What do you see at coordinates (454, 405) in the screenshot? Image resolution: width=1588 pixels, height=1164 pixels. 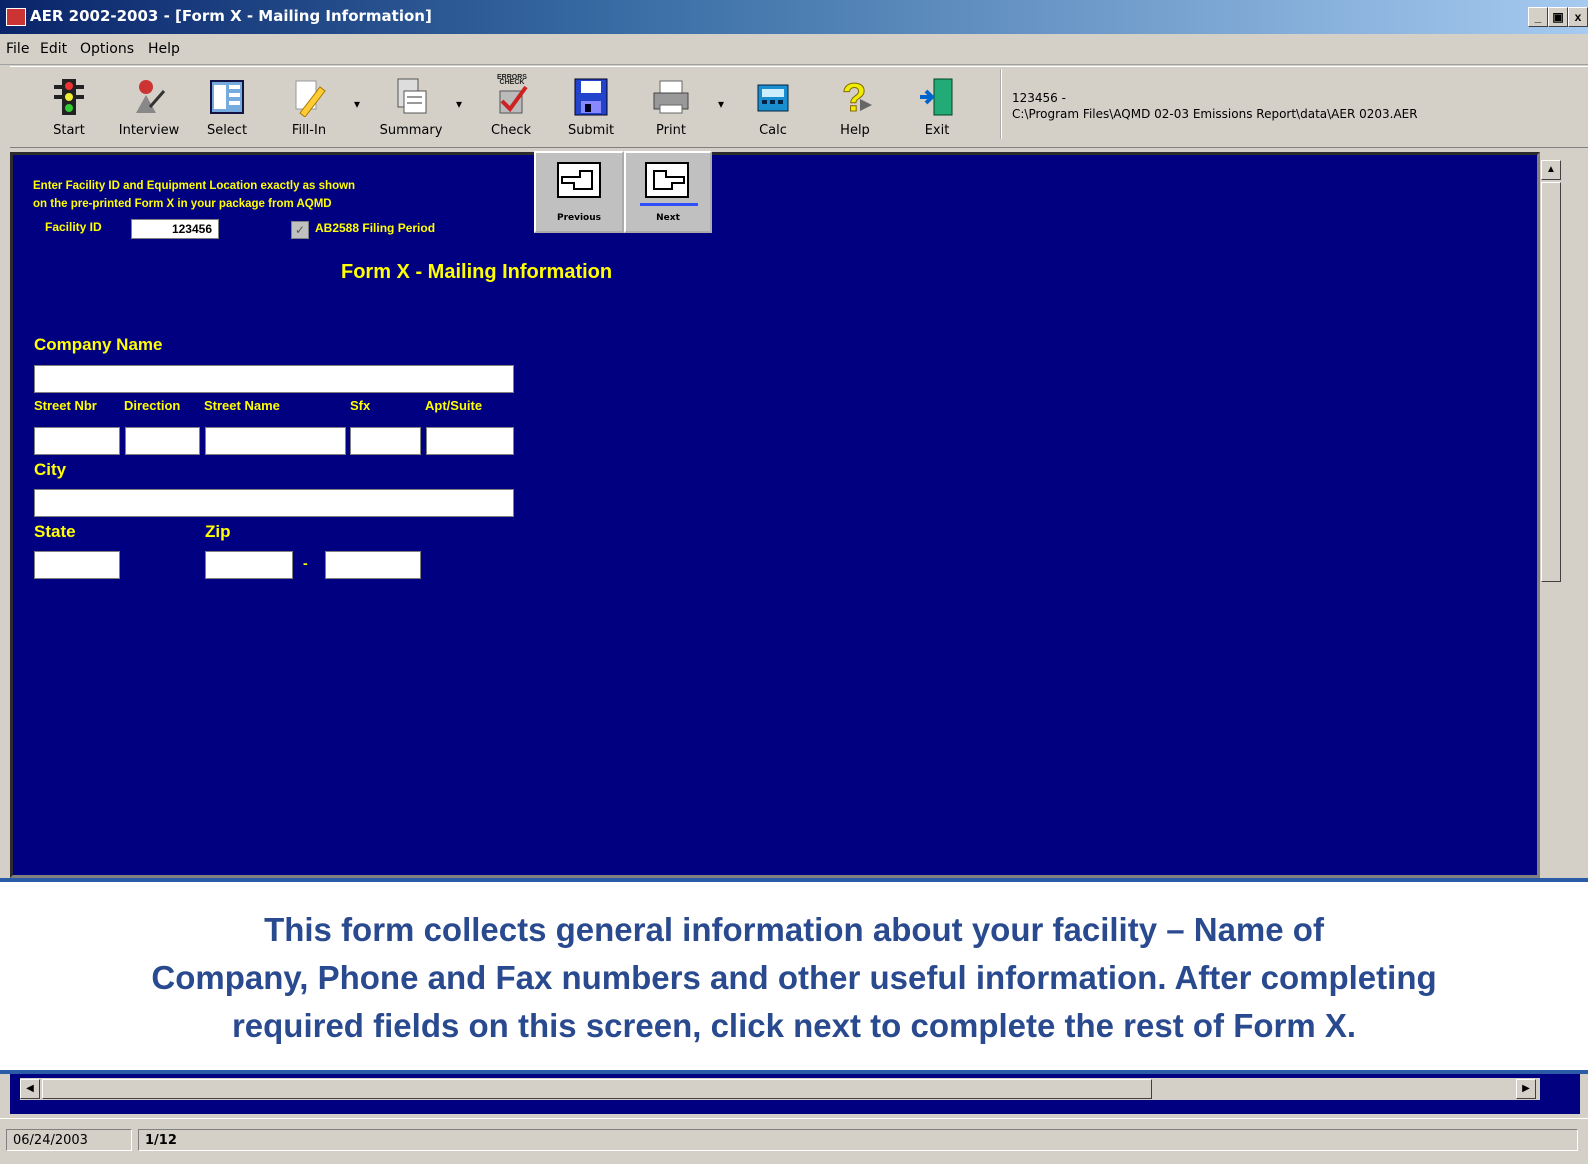 I see `apt-suite-label: Apt/Suite` at bounding box center [454, 405].